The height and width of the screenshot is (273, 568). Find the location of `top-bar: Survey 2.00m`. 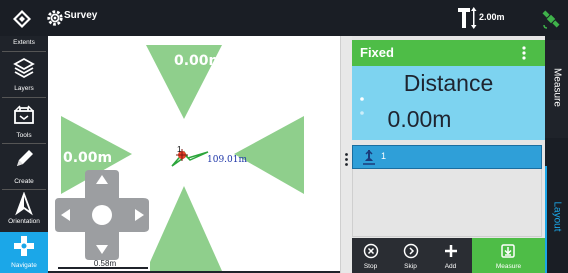

top-bar: Survey 2.00m is located at coordinates (284, 18).